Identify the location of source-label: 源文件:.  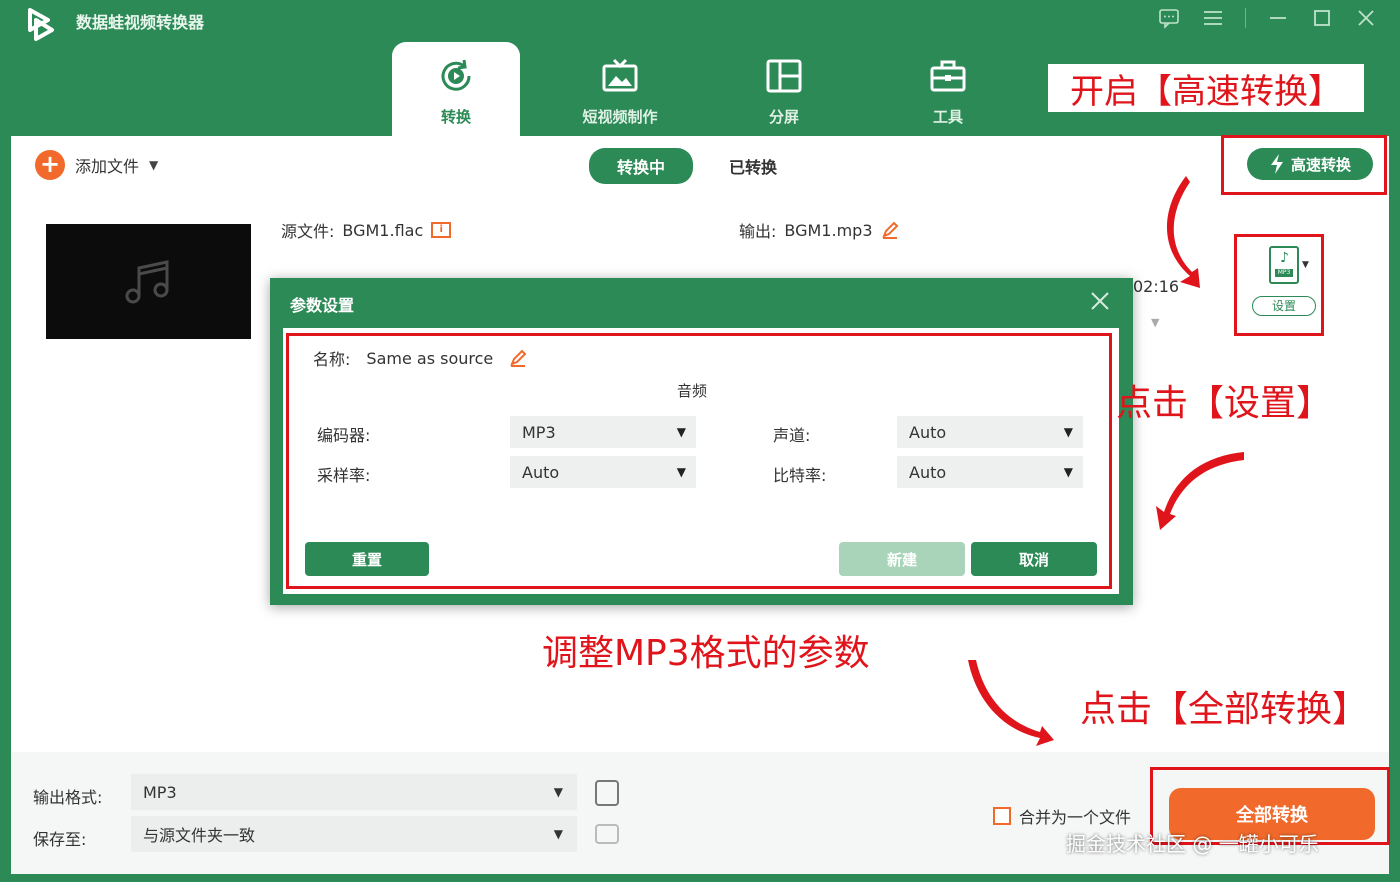
(308, 231).